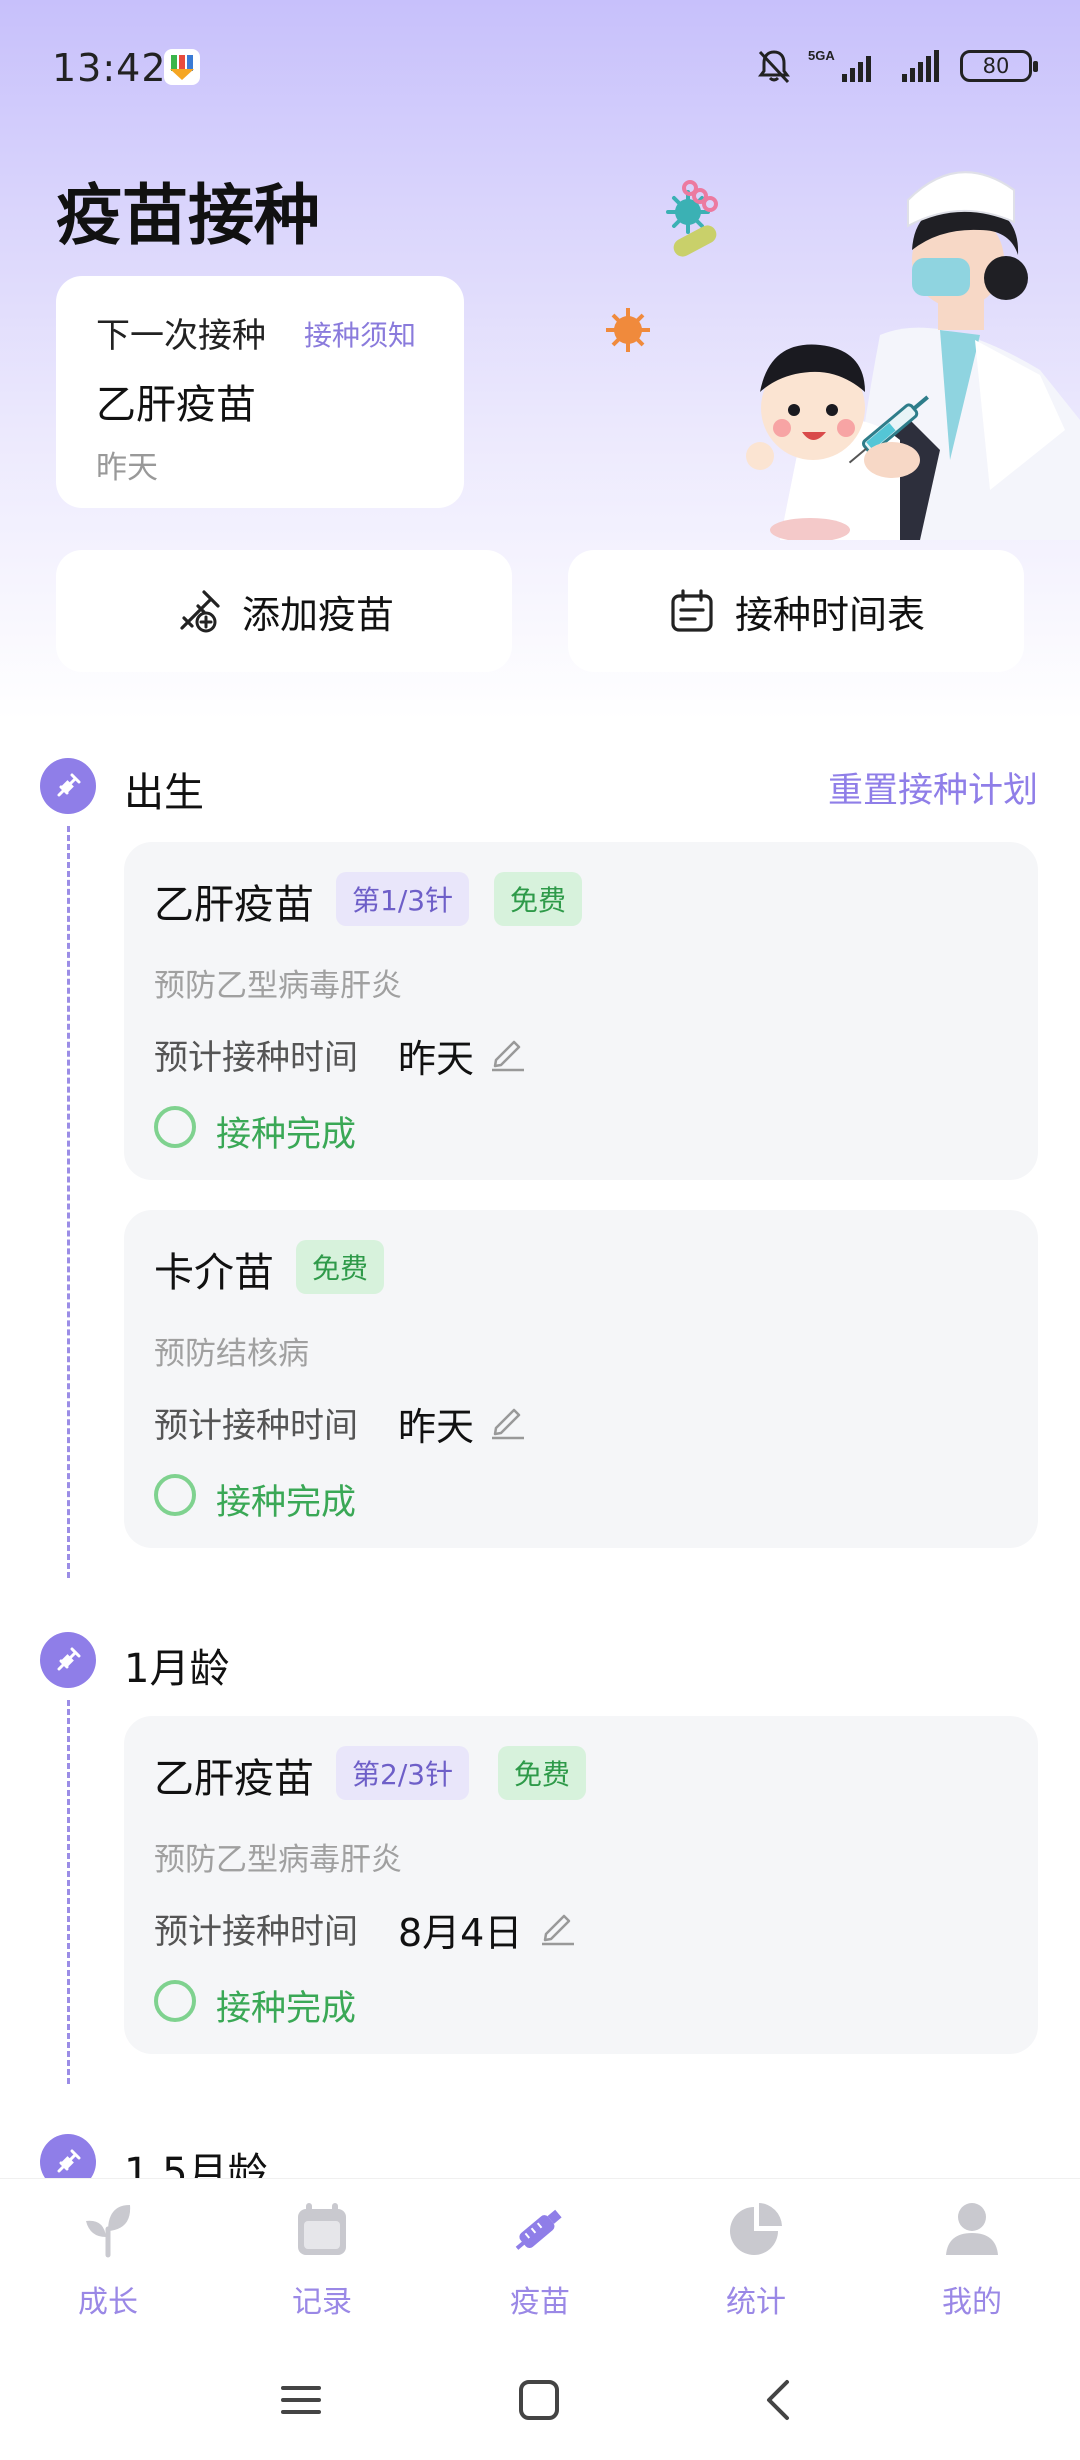  Describe the element at coordinates (581, 1379) in the screenshot. I see `vaccine-card: 卡介苗 免费 预防结核病 预计接种时间 昨天 接种完成` at that location.